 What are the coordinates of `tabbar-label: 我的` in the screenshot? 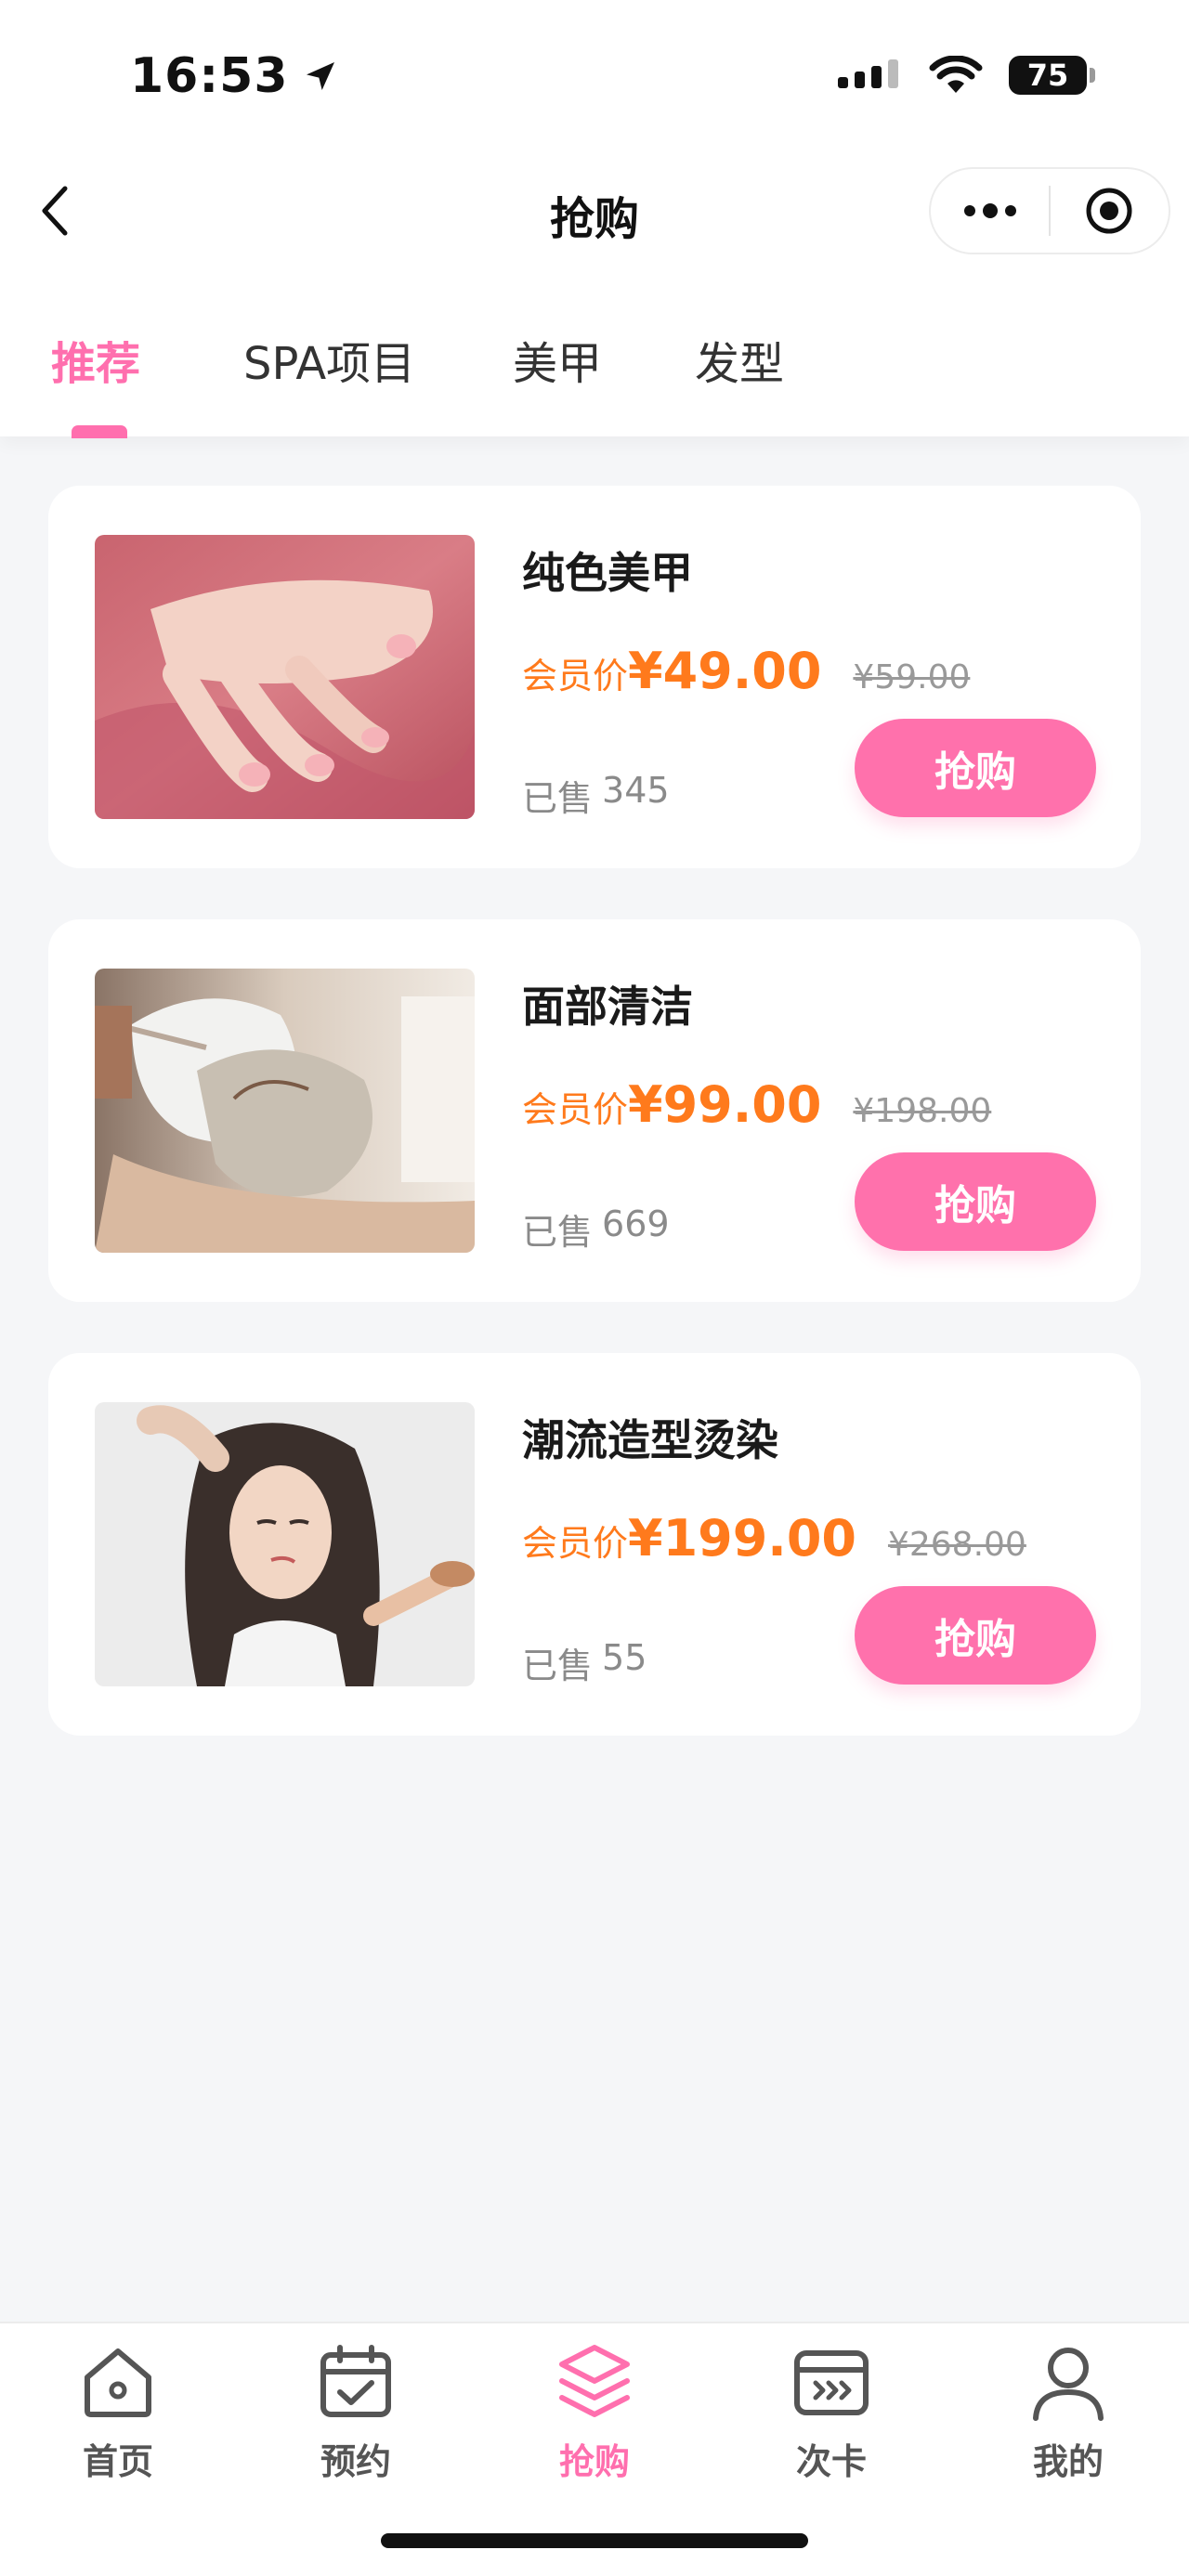 It's located at (1068, 2462).